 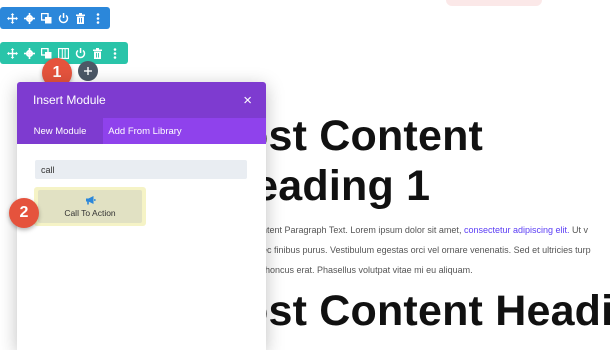 I want to click on module-search-input, so click(x=141, y=169).